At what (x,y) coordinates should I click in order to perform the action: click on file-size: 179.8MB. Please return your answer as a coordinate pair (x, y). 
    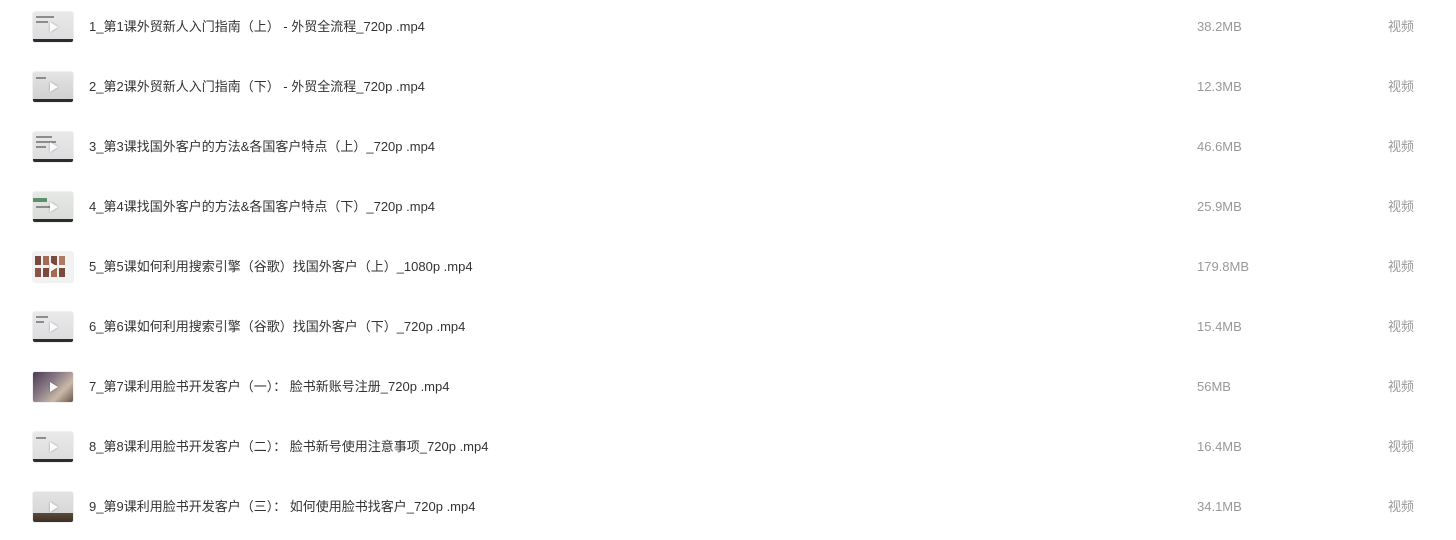
    Looking at the image, I should click on (1223, 266).